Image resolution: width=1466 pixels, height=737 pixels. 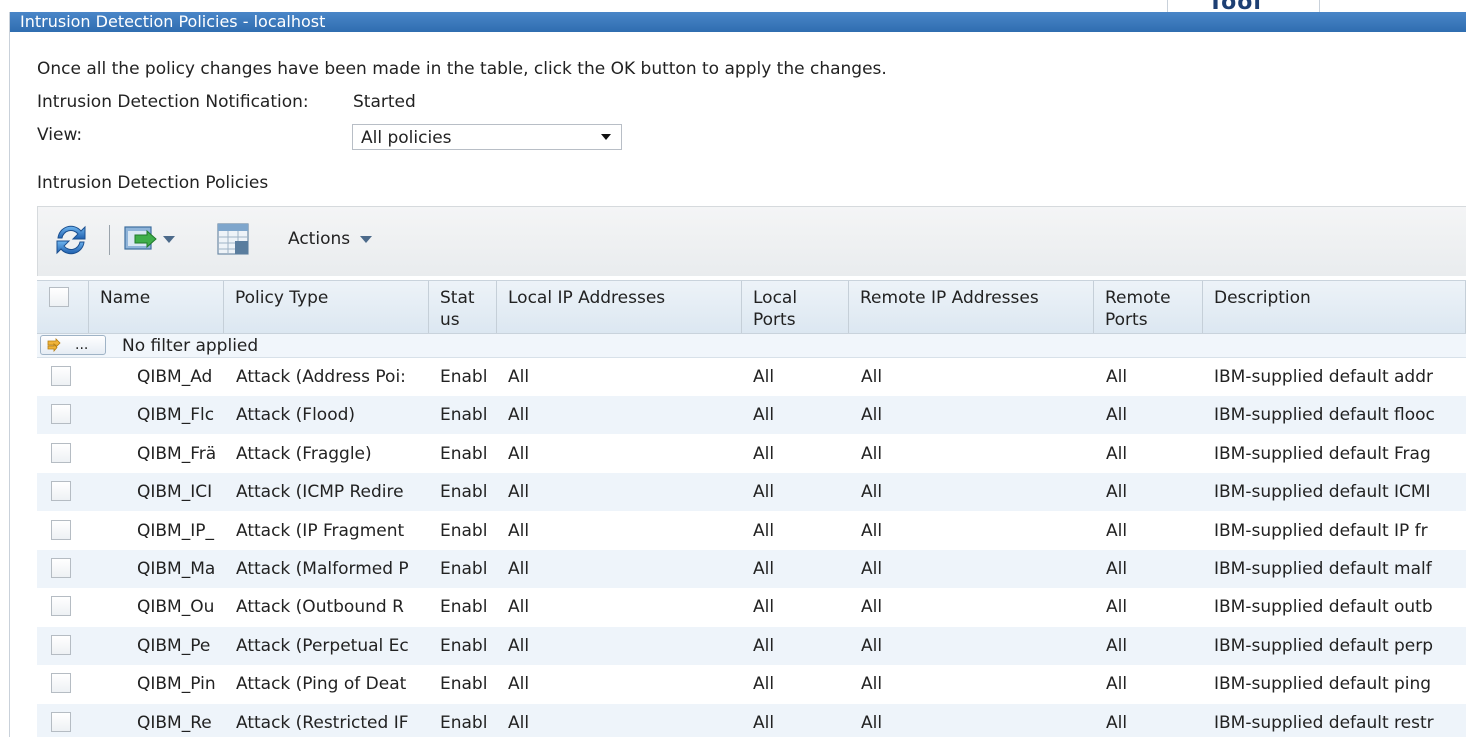 I want to click on cell-description: IBM-supplied default addr, so click(x=1323, y=377).